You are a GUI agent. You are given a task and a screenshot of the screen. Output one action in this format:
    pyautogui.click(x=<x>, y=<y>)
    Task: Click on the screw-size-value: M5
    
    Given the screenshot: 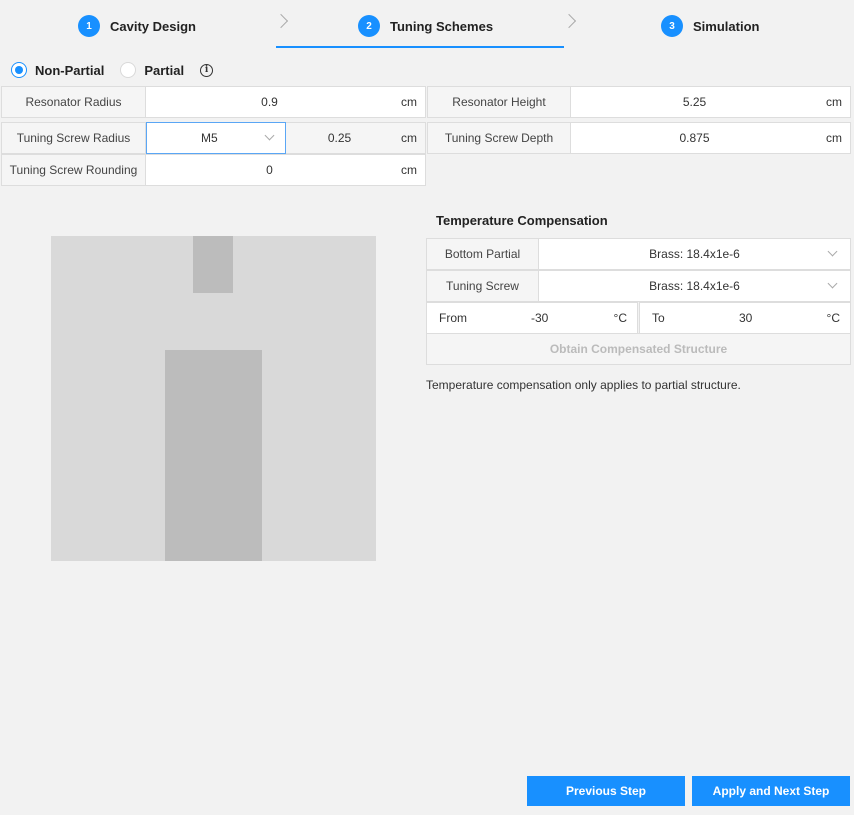 What is the action you would take?
    pyautogui.click(x=209, y=138)
    